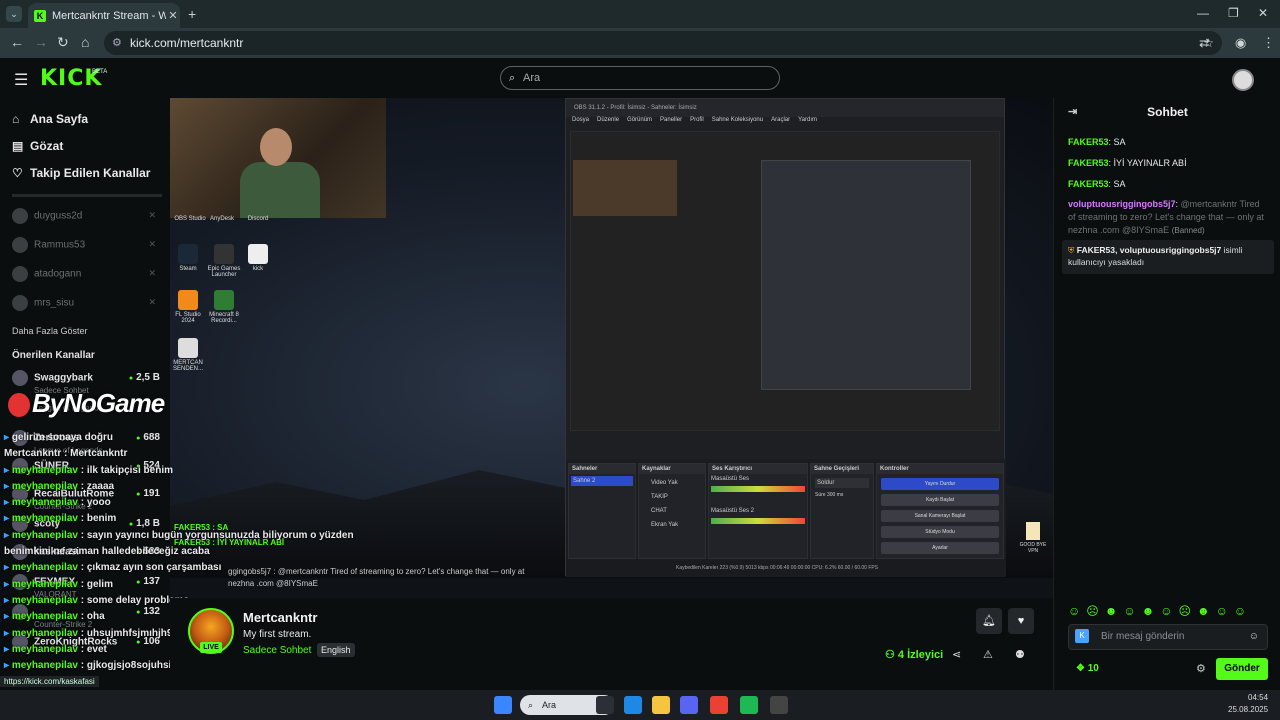 Image resolution: width=1280 pixels, height=720 pixels. What do you see at coordinates (1242, 669) in the screenshot?
I see `send-button: Gönder` at bounding box center [1242, 669].